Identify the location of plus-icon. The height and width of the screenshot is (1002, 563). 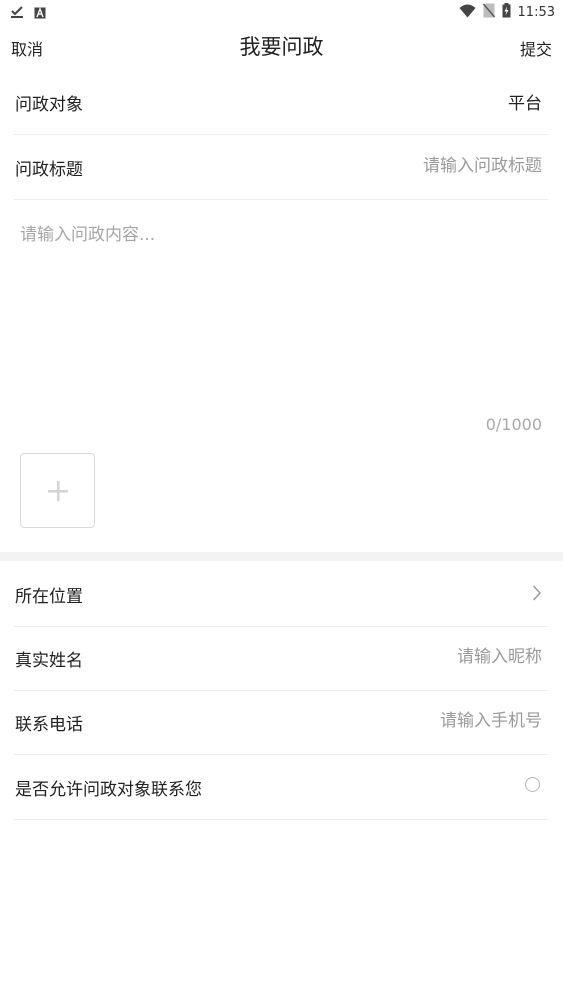
(58, 491).